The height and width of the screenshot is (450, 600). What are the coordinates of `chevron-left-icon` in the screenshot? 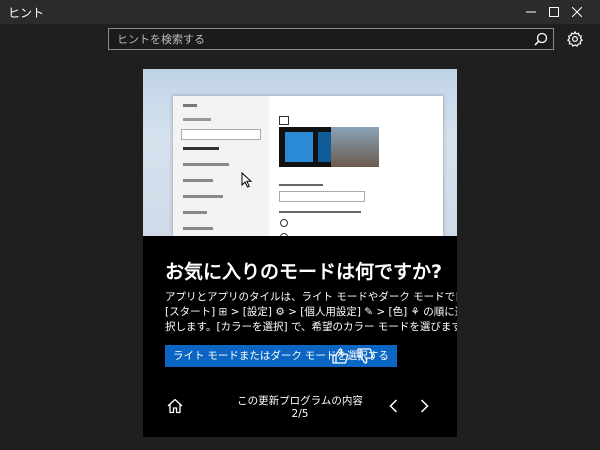 It's located at (394, 406).